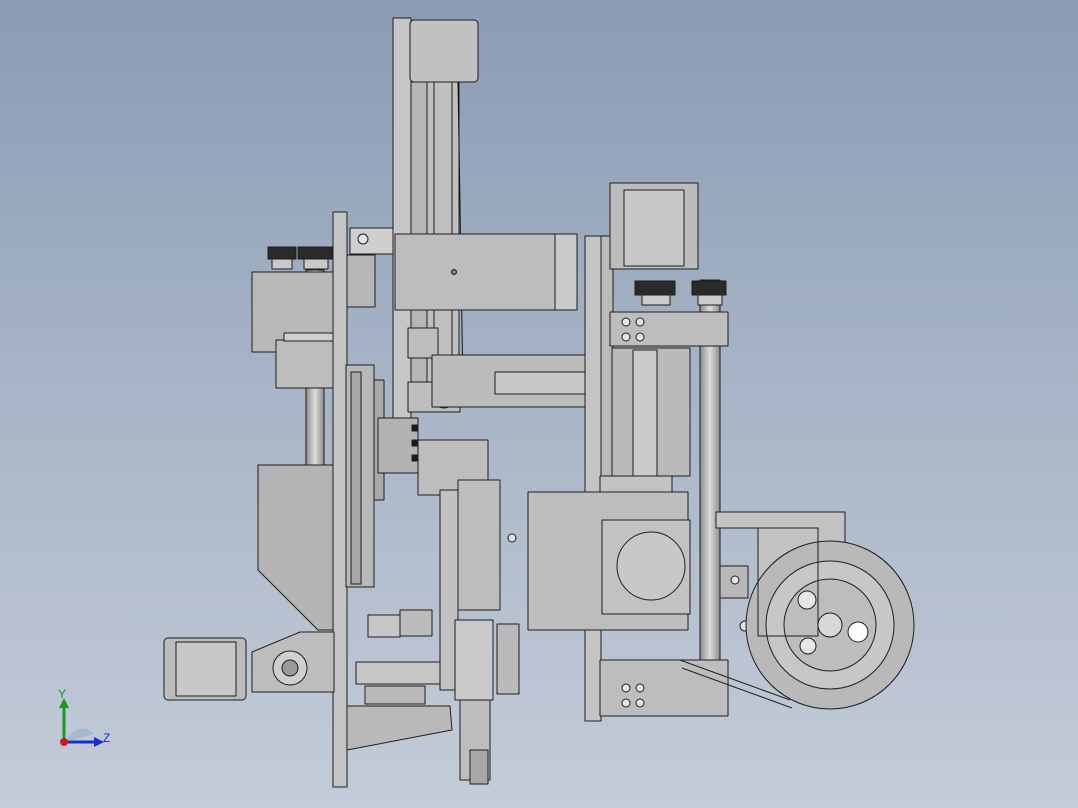  Describe the element at coordinates (680, 293) in the screenshot. I see `right-pulley-icon` at that location.